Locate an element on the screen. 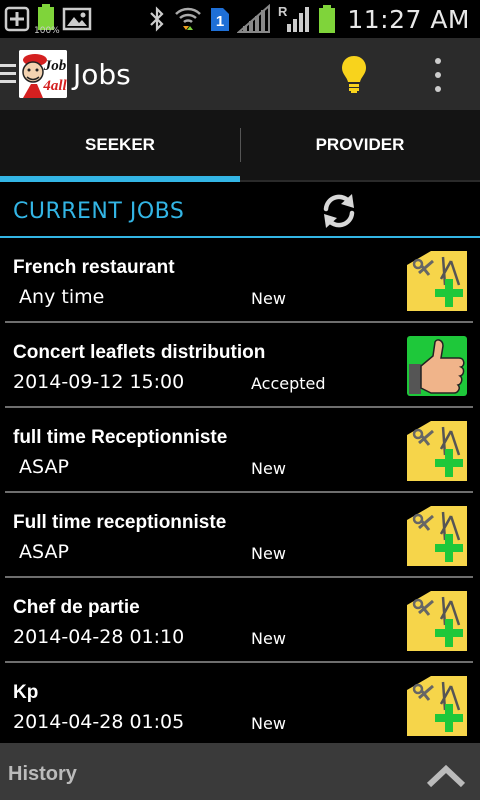  wifi-data-icon is located at coordinates (188, 18).